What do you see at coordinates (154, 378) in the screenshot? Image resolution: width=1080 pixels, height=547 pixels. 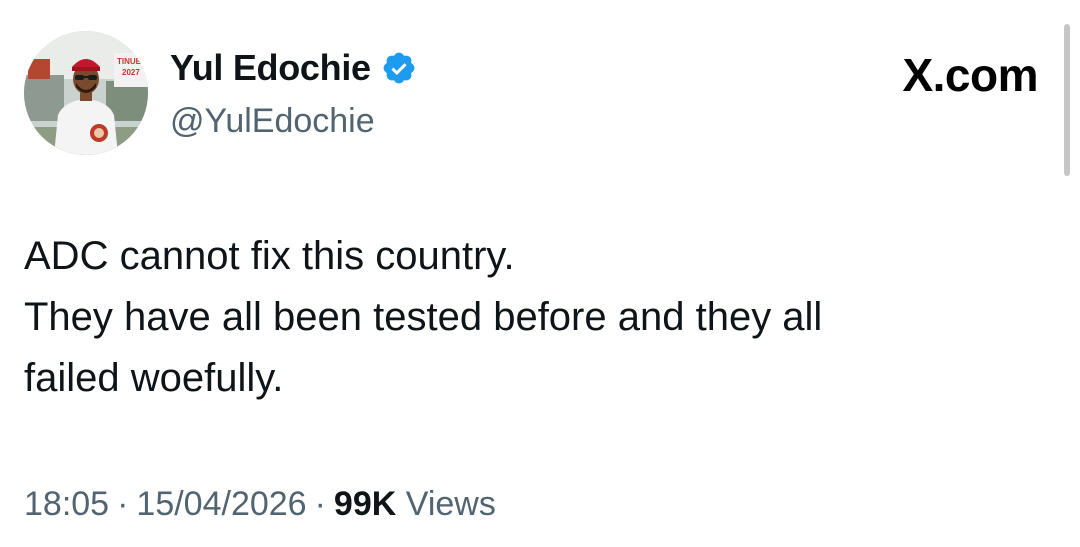 I see `tweet-text-line: failed woefully.` at bounding box center [154, 378].